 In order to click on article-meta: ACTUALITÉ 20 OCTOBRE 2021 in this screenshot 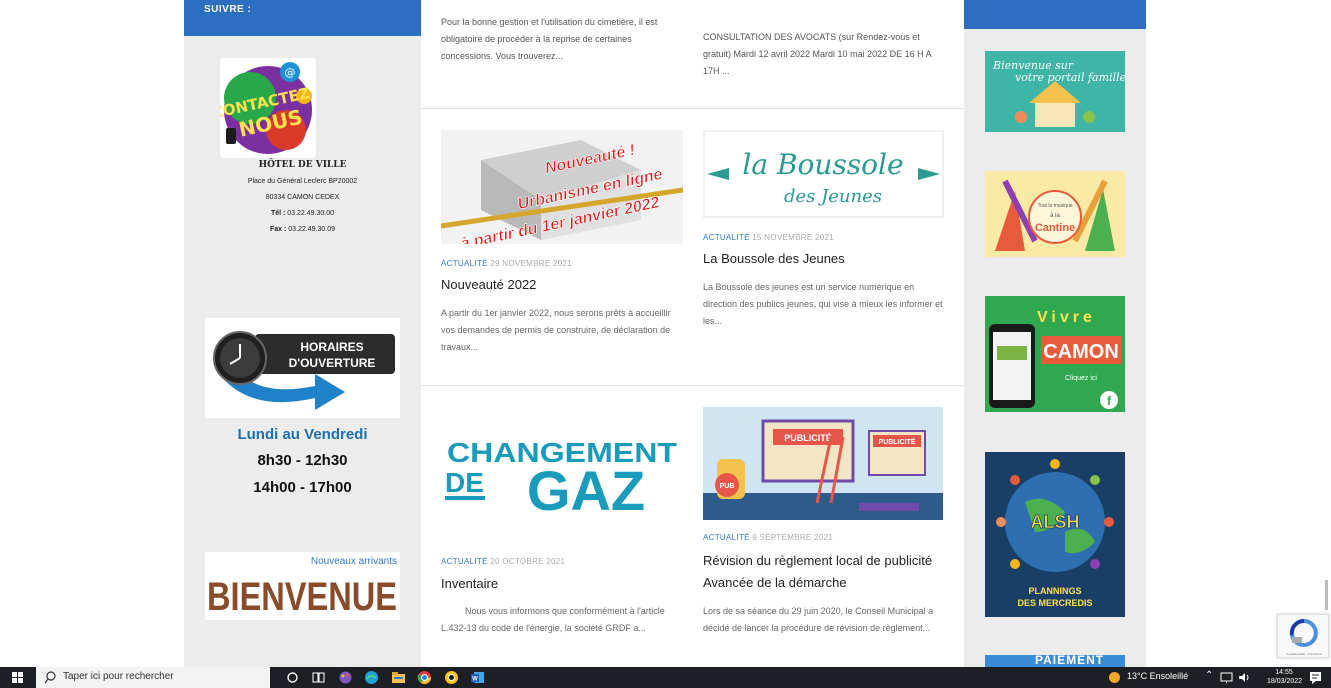, I will do `click(503, 561)`.